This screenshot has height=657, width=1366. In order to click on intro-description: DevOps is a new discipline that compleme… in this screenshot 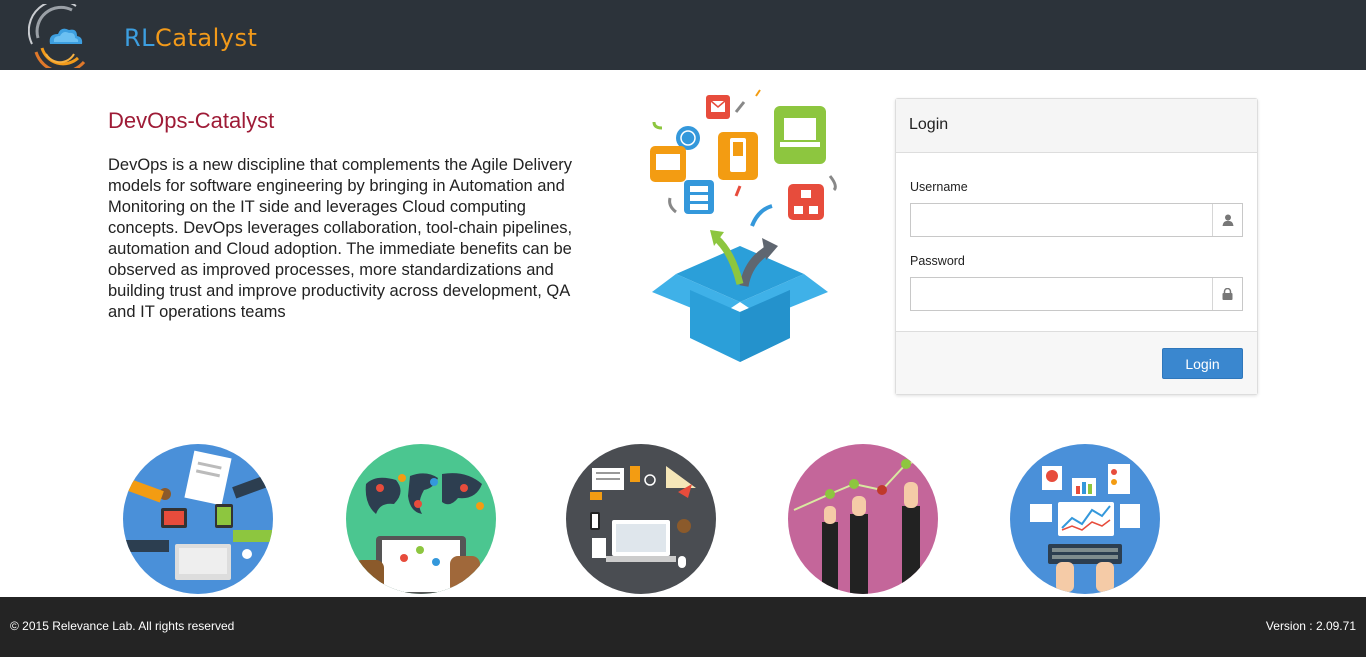, I will do `click(340, 238)`.